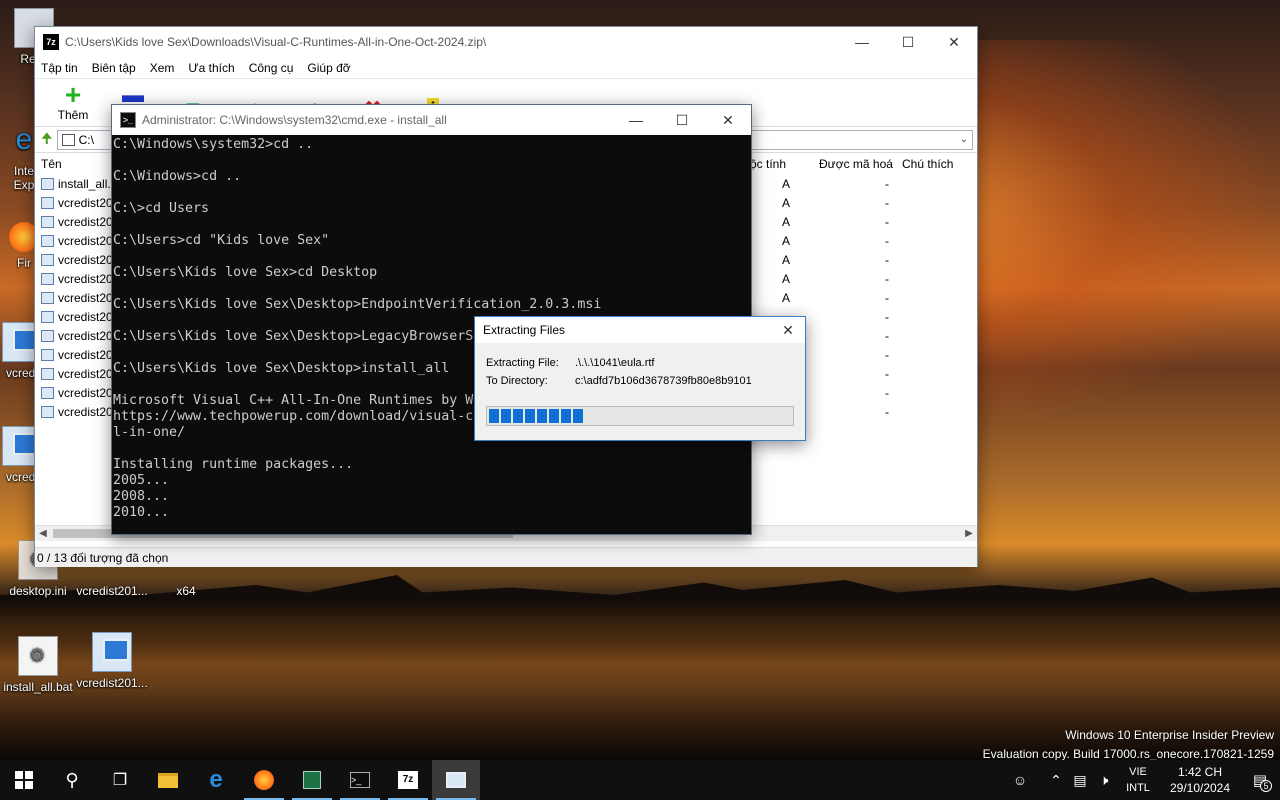 This screenshot has width=1280, height=800. What do you see at coordinates (1138, 788) in the screenshot?
I see `keyboard-layout: INTL` at bounding box center [1138, 788].